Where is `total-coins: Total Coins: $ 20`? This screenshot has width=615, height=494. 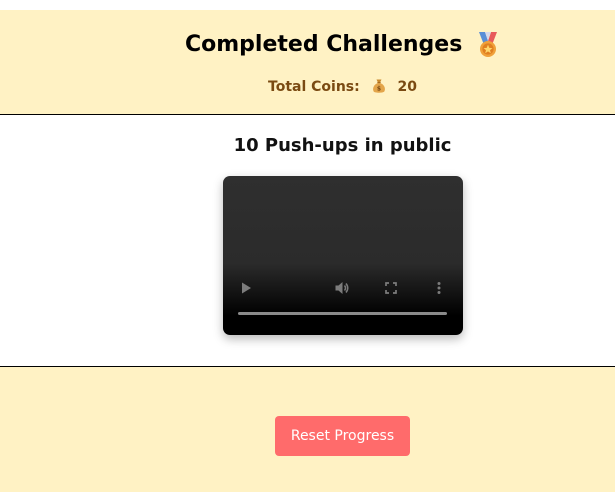 total-coins: Total Coins: $ 20 is located at coordinates (307, 86).